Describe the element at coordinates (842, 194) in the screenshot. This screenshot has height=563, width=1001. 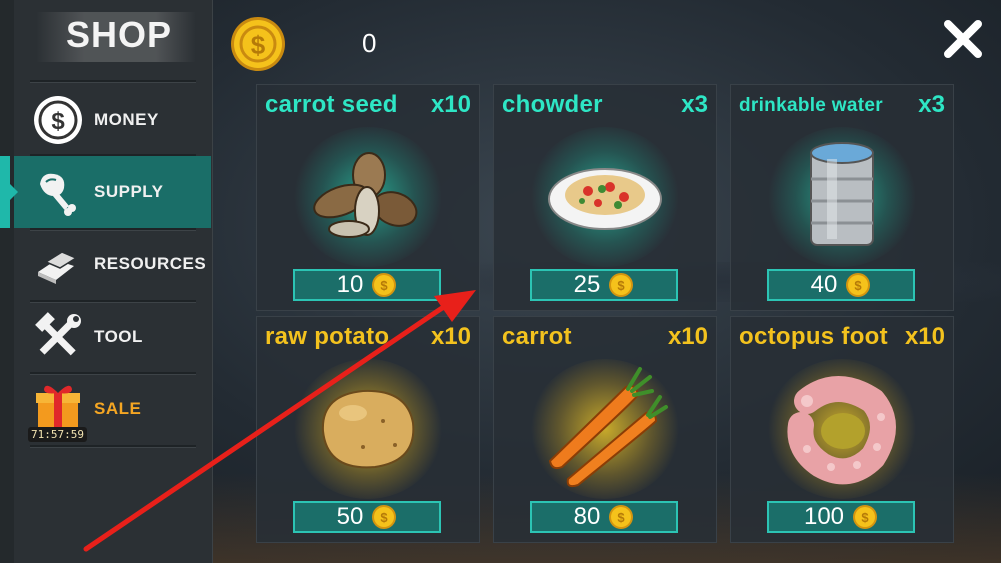
I see `water-can-icon` at that location.